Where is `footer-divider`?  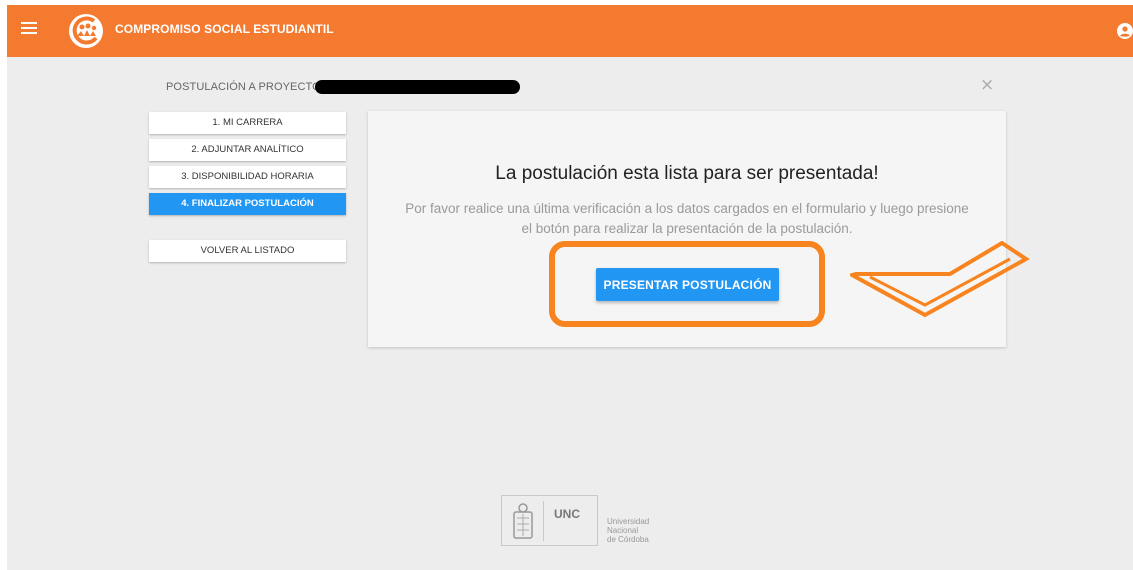
footer-divider is located at coordinates (543, 521).